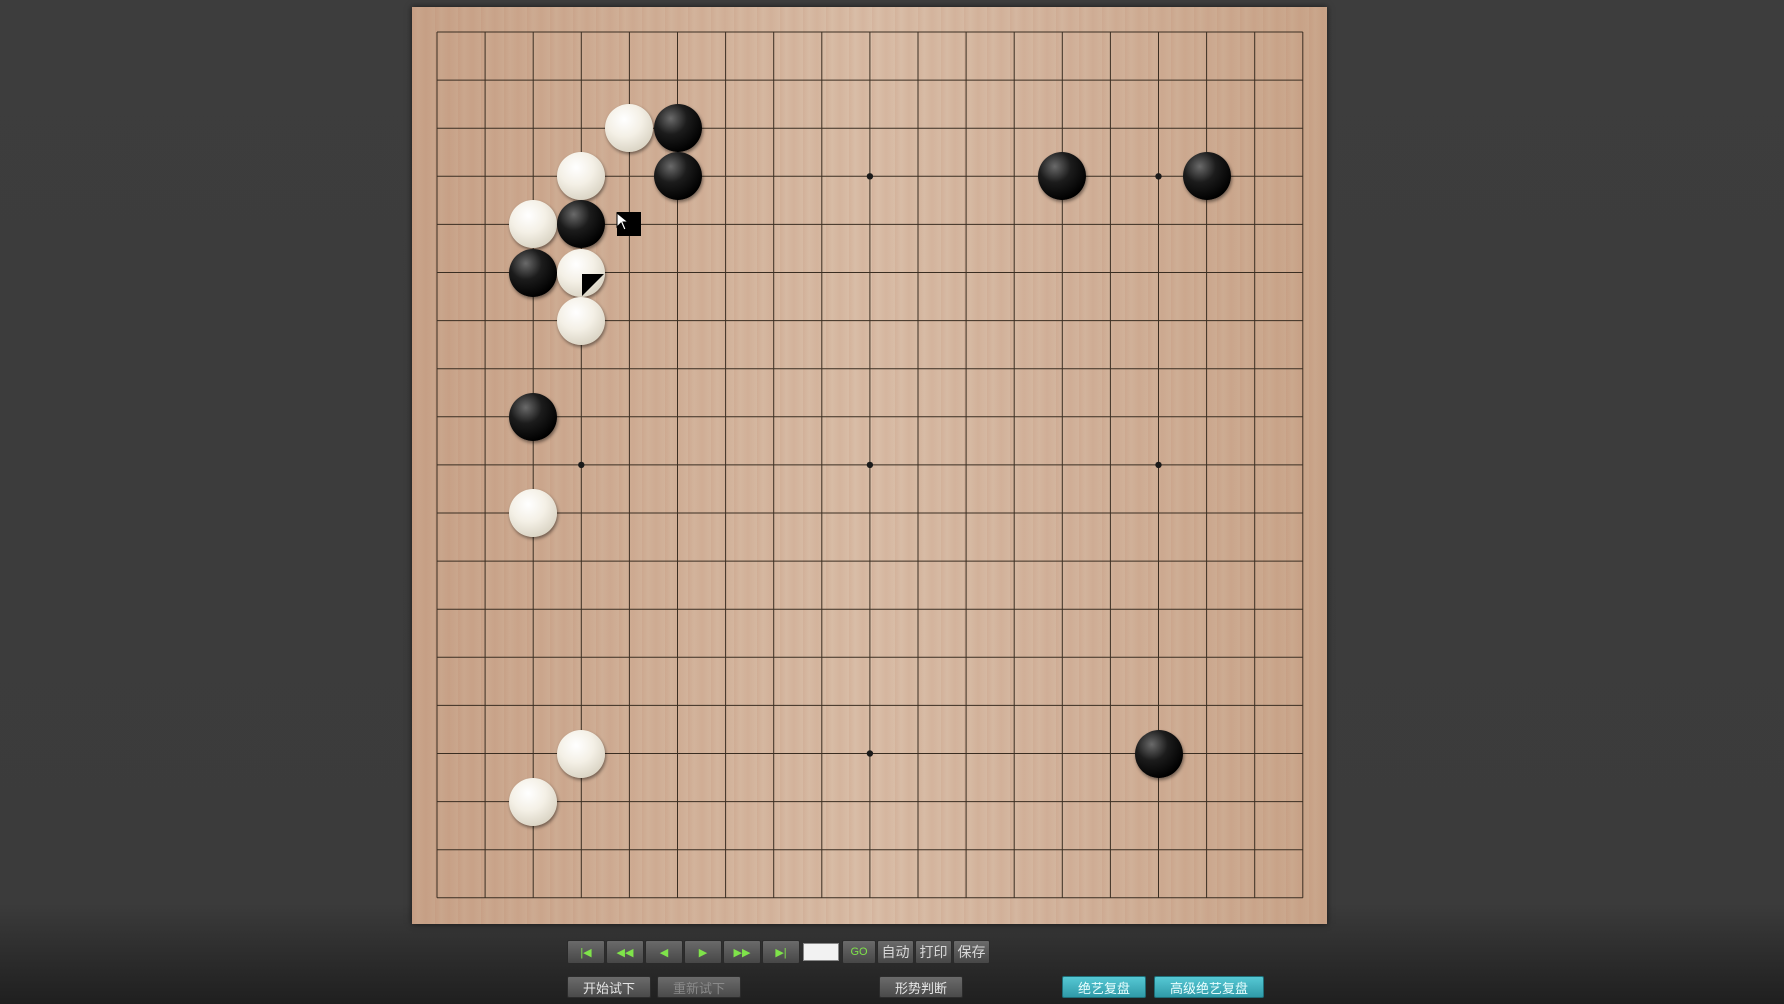 The width and height of the screenshot is (1784, 1004). I want to click on judge-position-button: 形势判断, so click(921, 987).